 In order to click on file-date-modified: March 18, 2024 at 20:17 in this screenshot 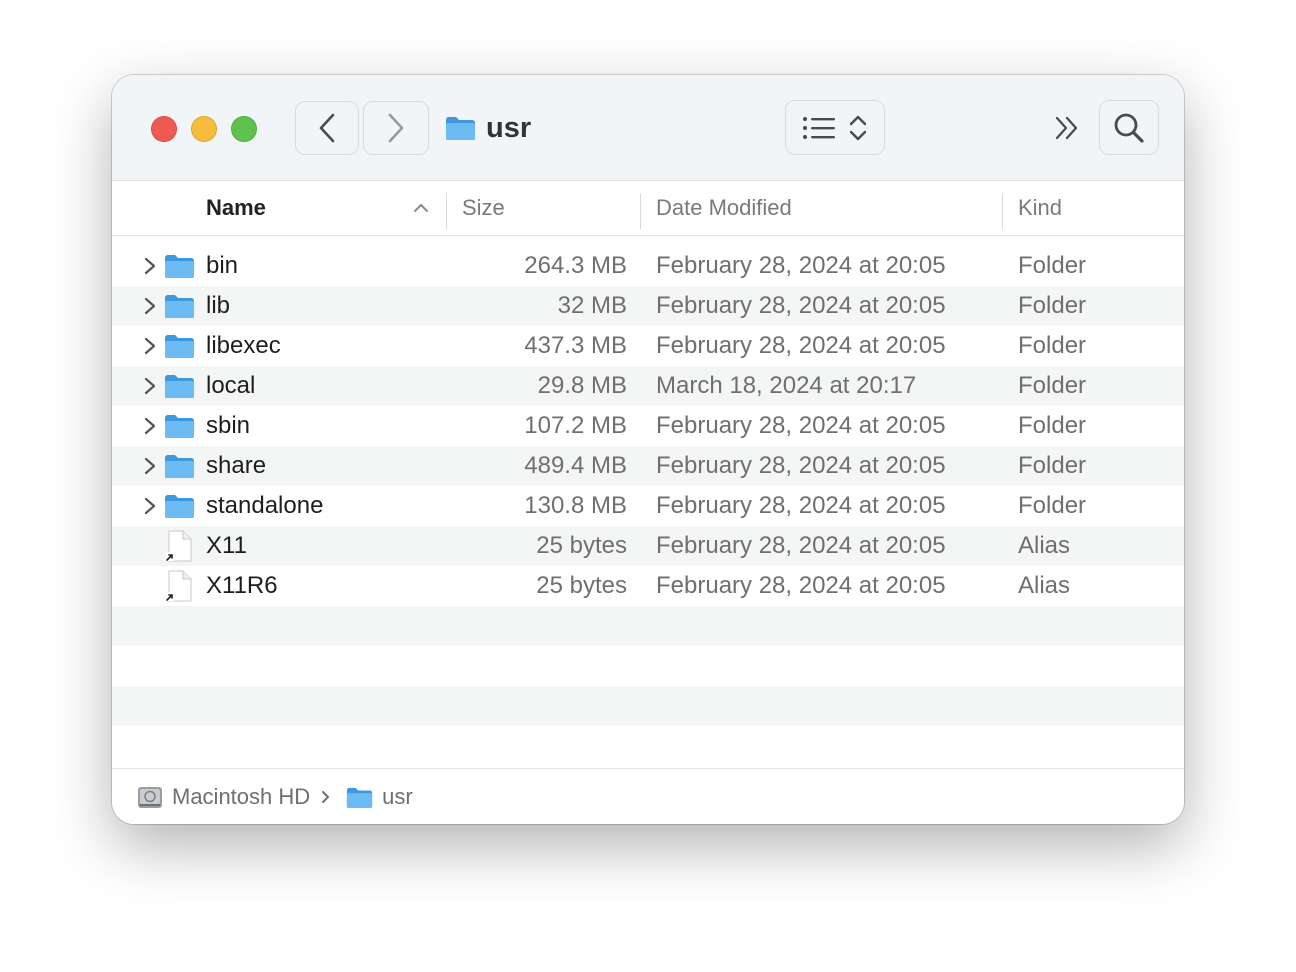, I will do `click(786, 385)`.